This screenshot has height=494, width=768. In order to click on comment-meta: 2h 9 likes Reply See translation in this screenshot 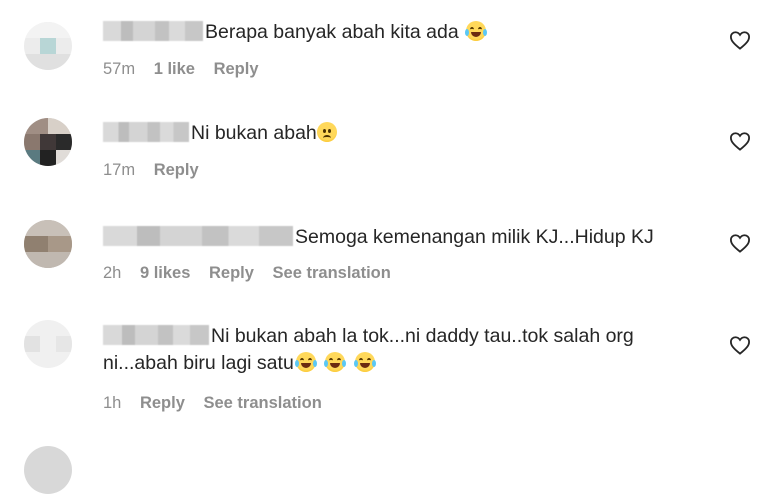, I will do `click(254, 273)`.